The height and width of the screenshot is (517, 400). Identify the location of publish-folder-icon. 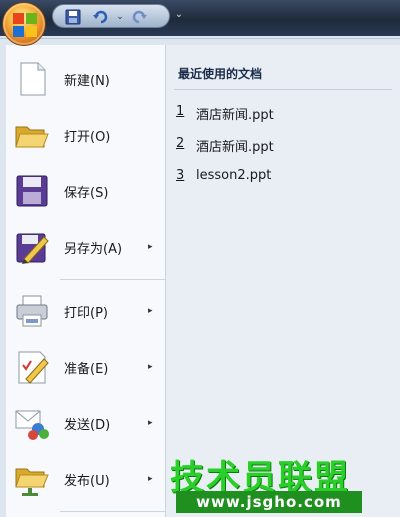
(32, 479).